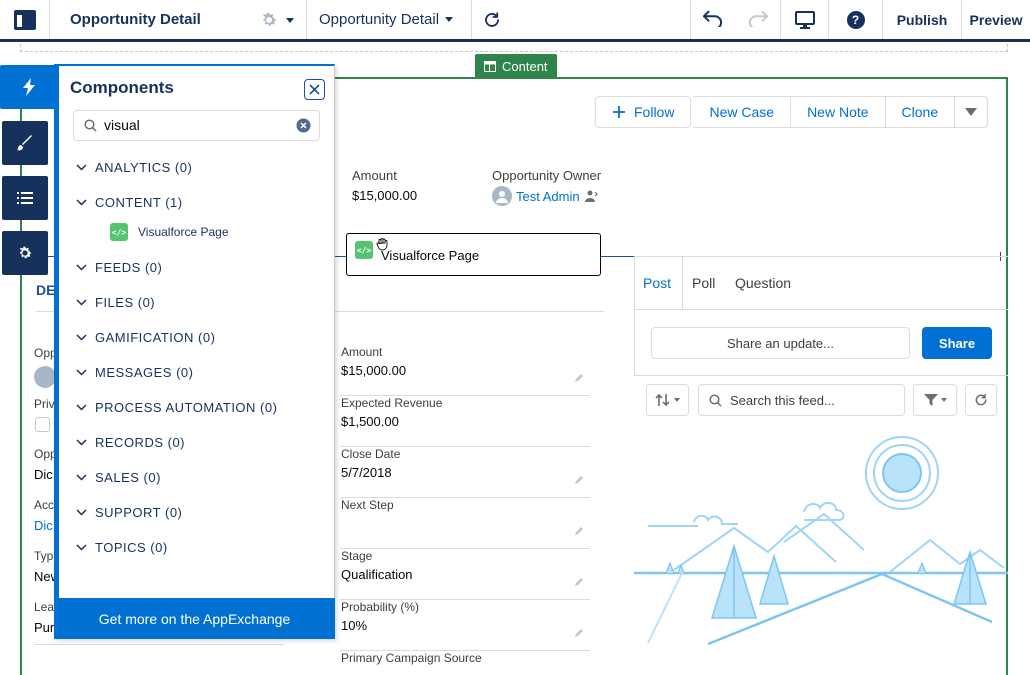 Image resolution: width=1030 pixels, height=675 pixels. What do you see at coordinates (129, 202) in the screenshot?
I see `category-content: CONTENT (1)` at bounding box center [129, 202].